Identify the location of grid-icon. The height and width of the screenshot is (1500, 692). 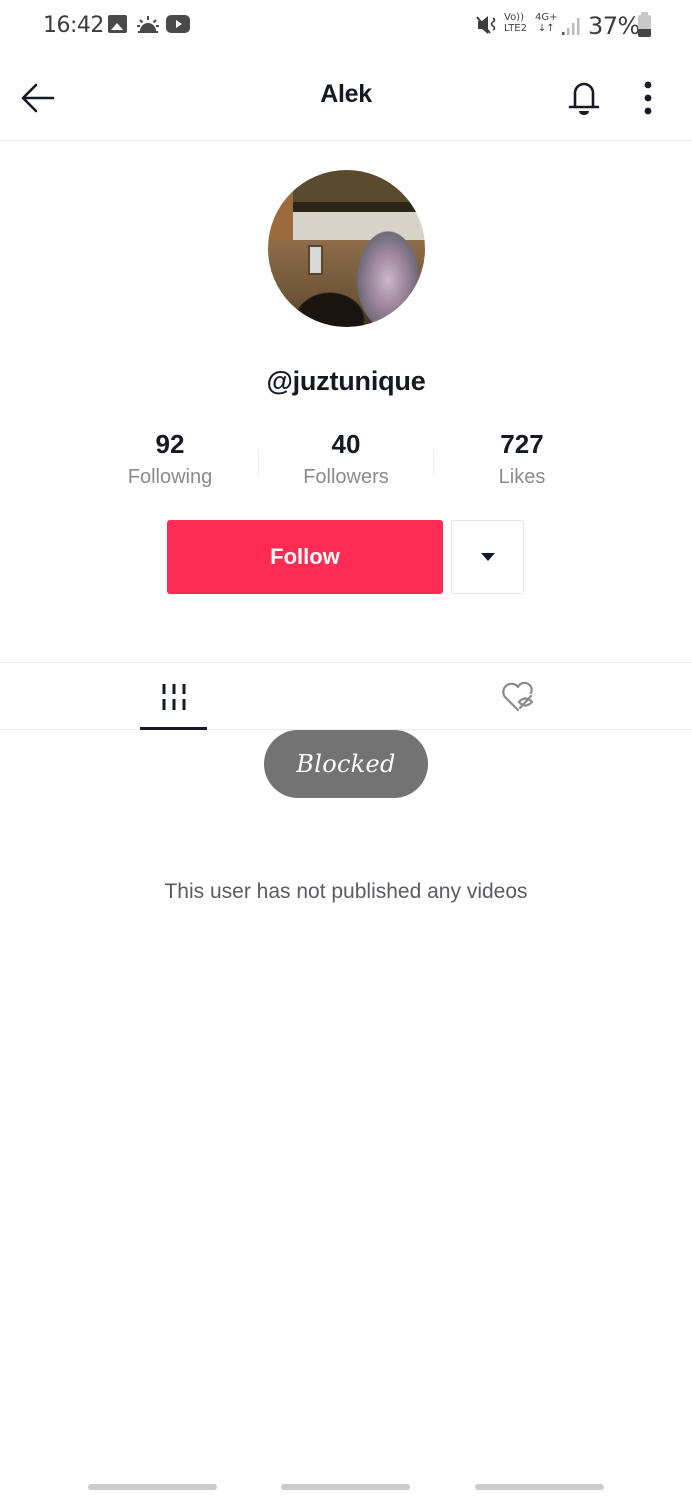
(173, 696).